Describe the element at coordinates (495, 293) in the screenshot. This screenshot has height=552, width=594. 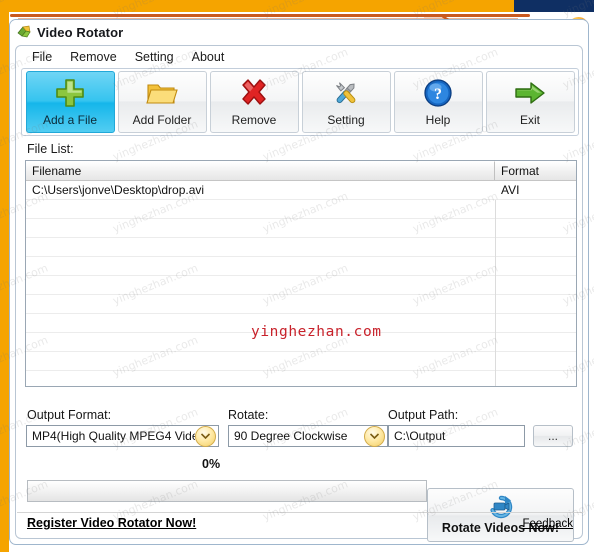
I see `column-separator` at that location.